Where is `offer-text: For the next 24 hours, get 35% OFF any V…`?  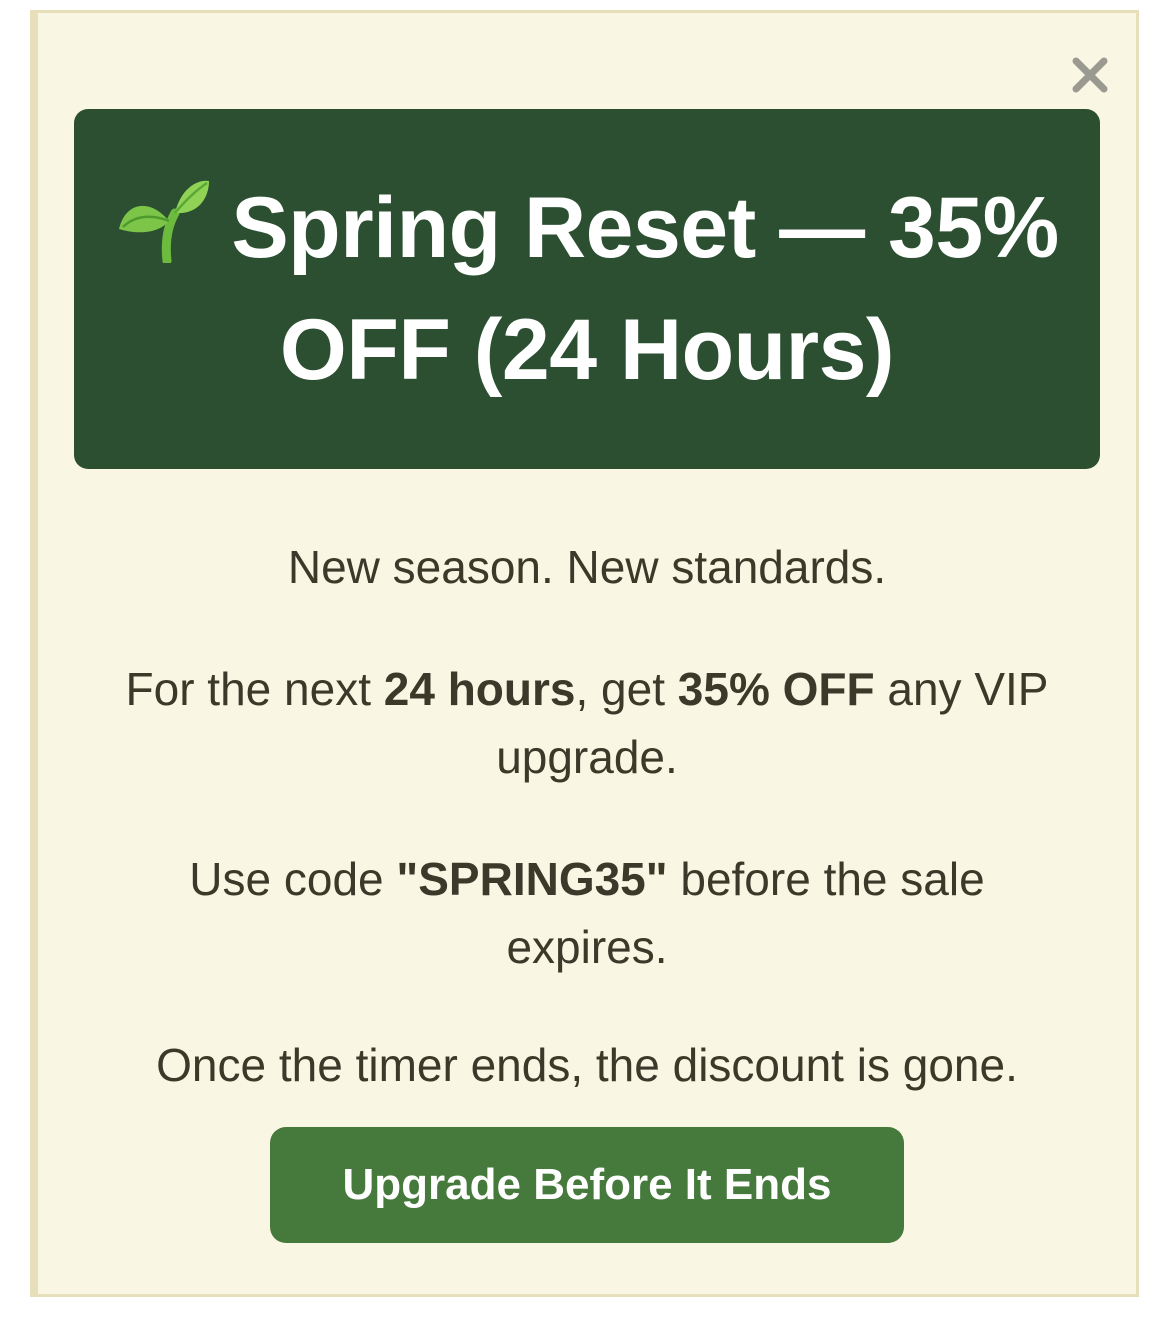
offer-text: For the next 24 hours, get 35% OFF any V… is located at coordinates (587, 723).